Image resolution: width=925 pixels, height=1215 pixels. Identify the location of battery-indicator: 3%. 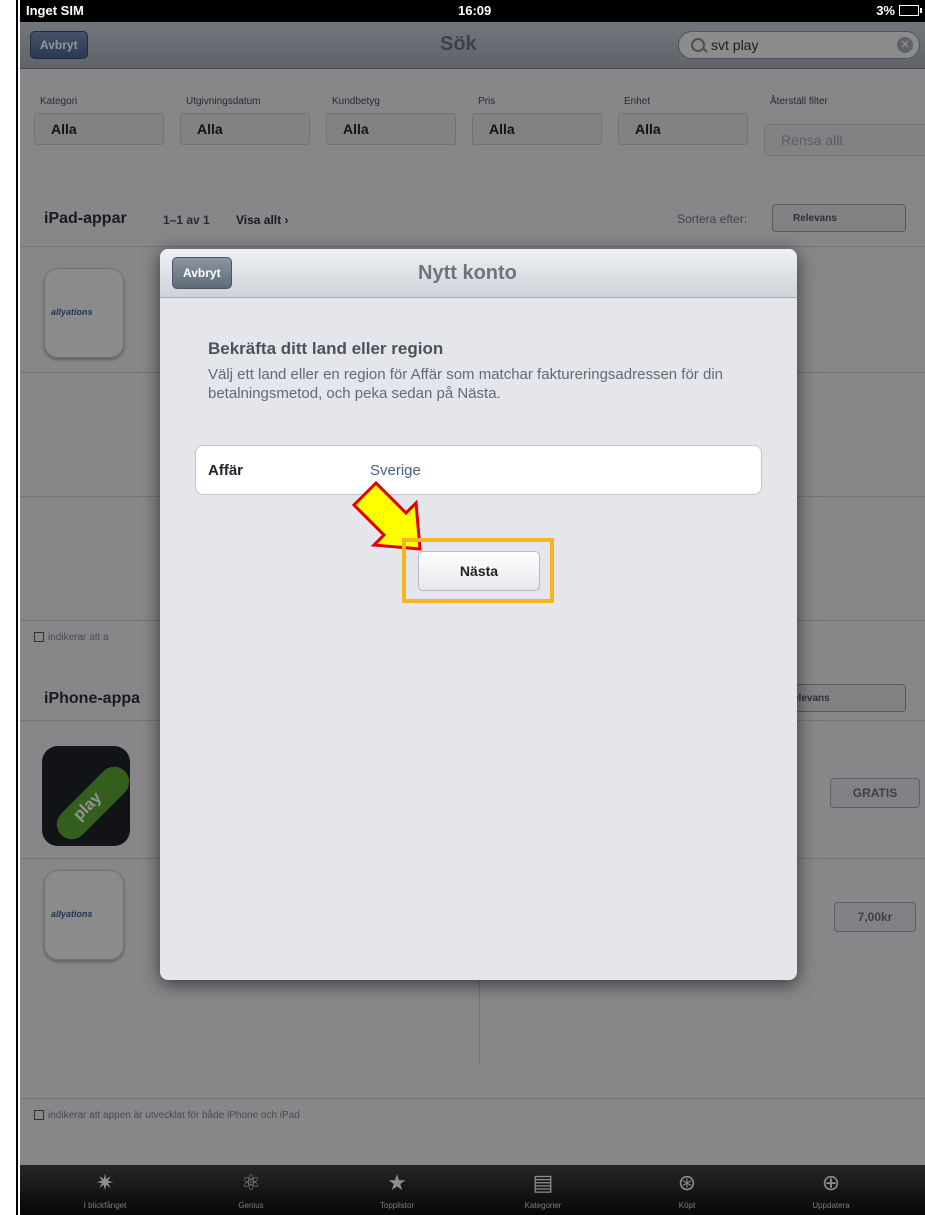
(899, 10).